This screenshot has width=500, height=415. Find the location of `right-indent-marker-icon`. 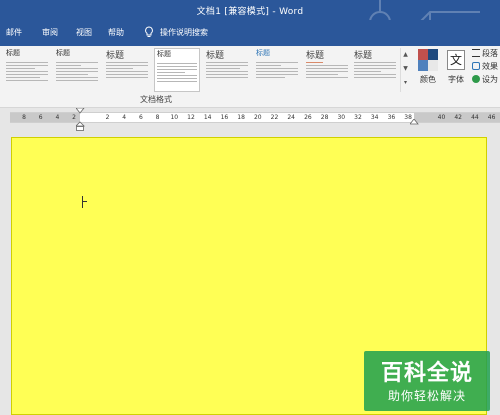

right-indent-marker-icon is located at coordinates (414, 124).